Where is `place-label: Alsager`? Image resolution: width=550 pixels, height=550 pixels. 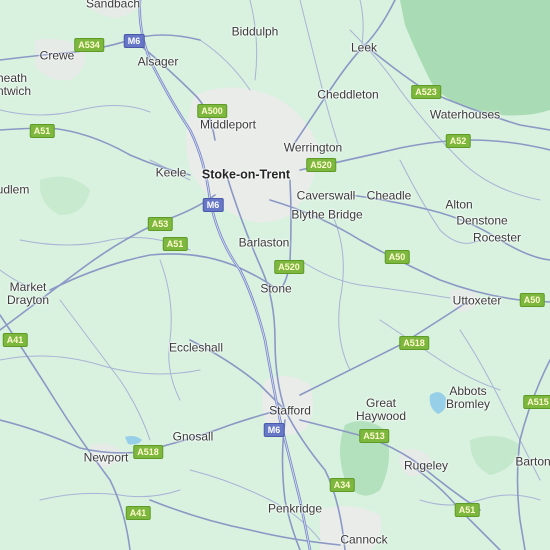
place-label: Alsager is located at coordinates (158, 62).